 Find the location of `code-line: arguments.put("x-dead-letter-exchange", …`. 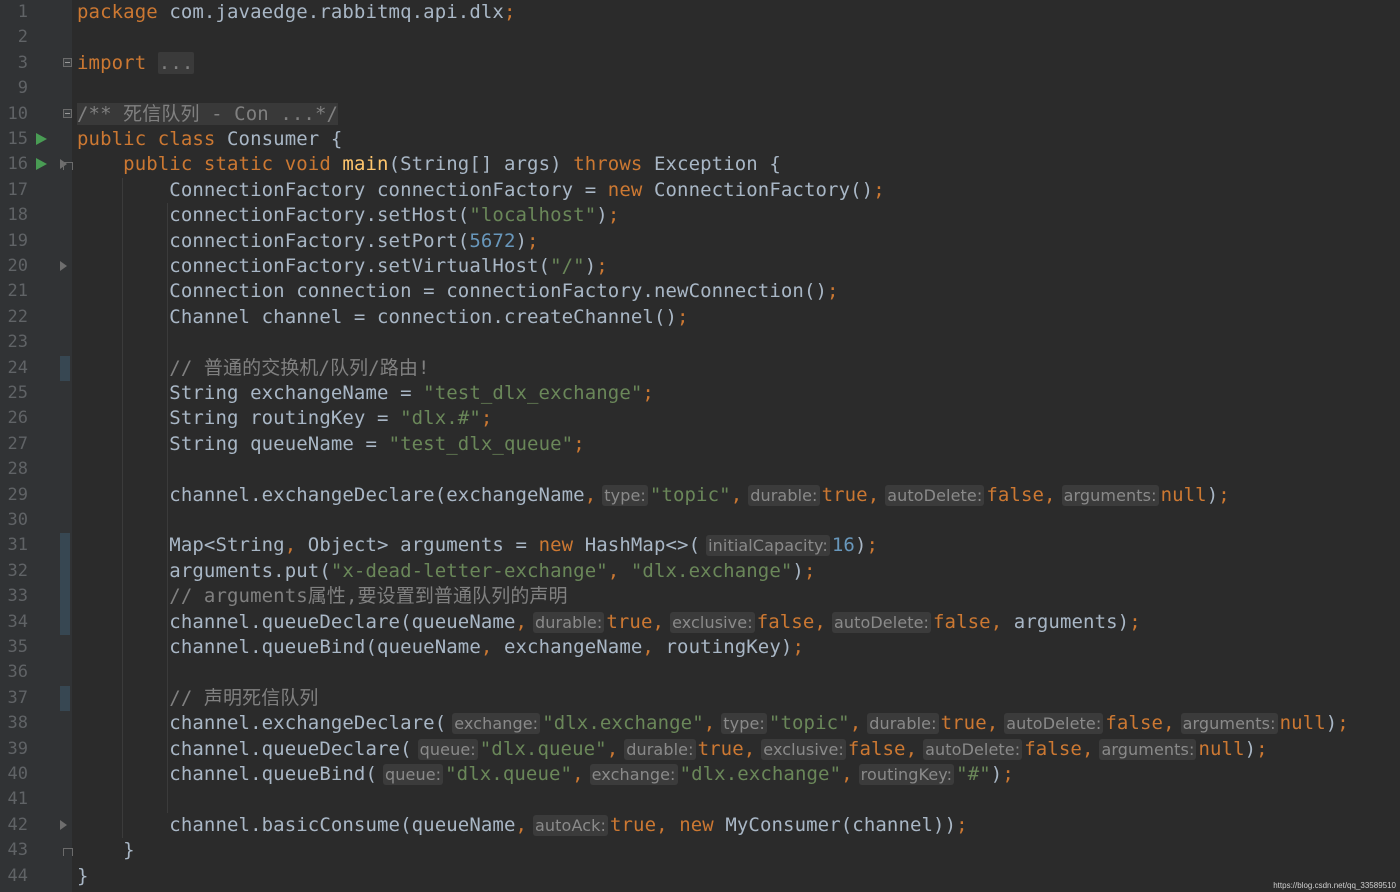

code-line: arguments.put("x-dead-letter-exchange", … is located at coordinates (446, 571).